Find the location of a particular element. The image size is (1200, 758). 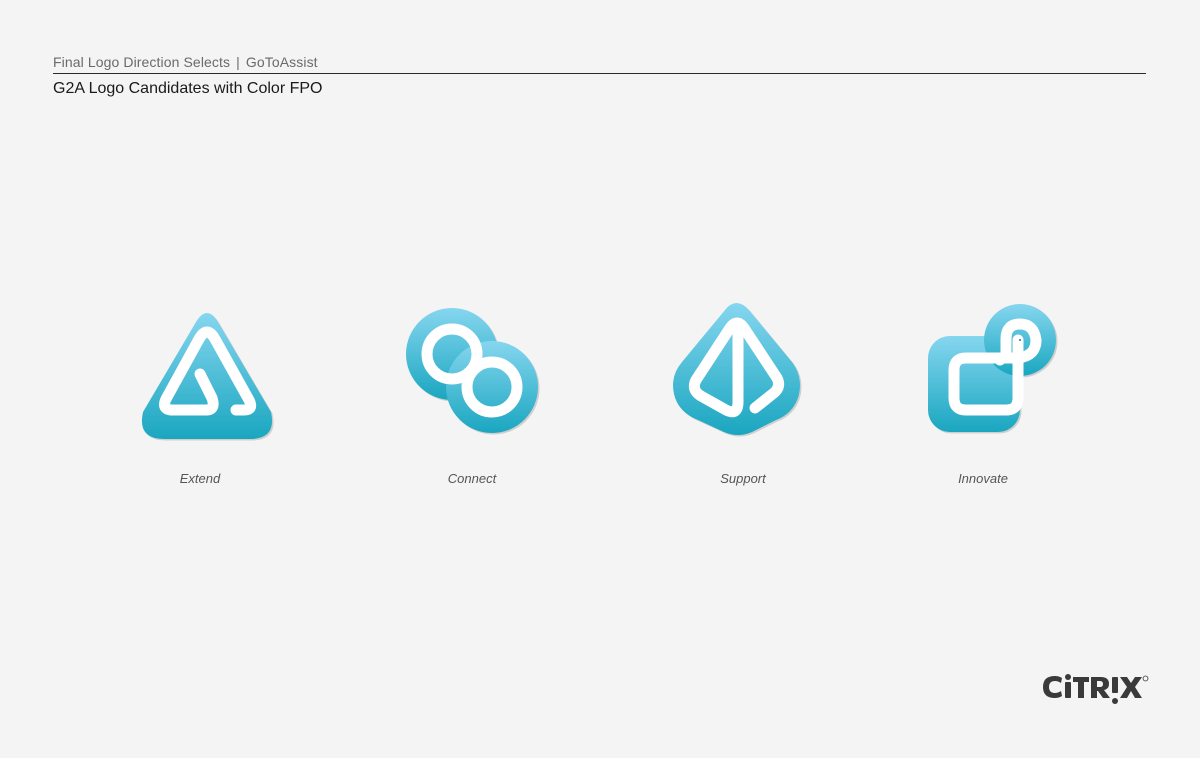

citrix-logo is located at coordinates (1096, 689).